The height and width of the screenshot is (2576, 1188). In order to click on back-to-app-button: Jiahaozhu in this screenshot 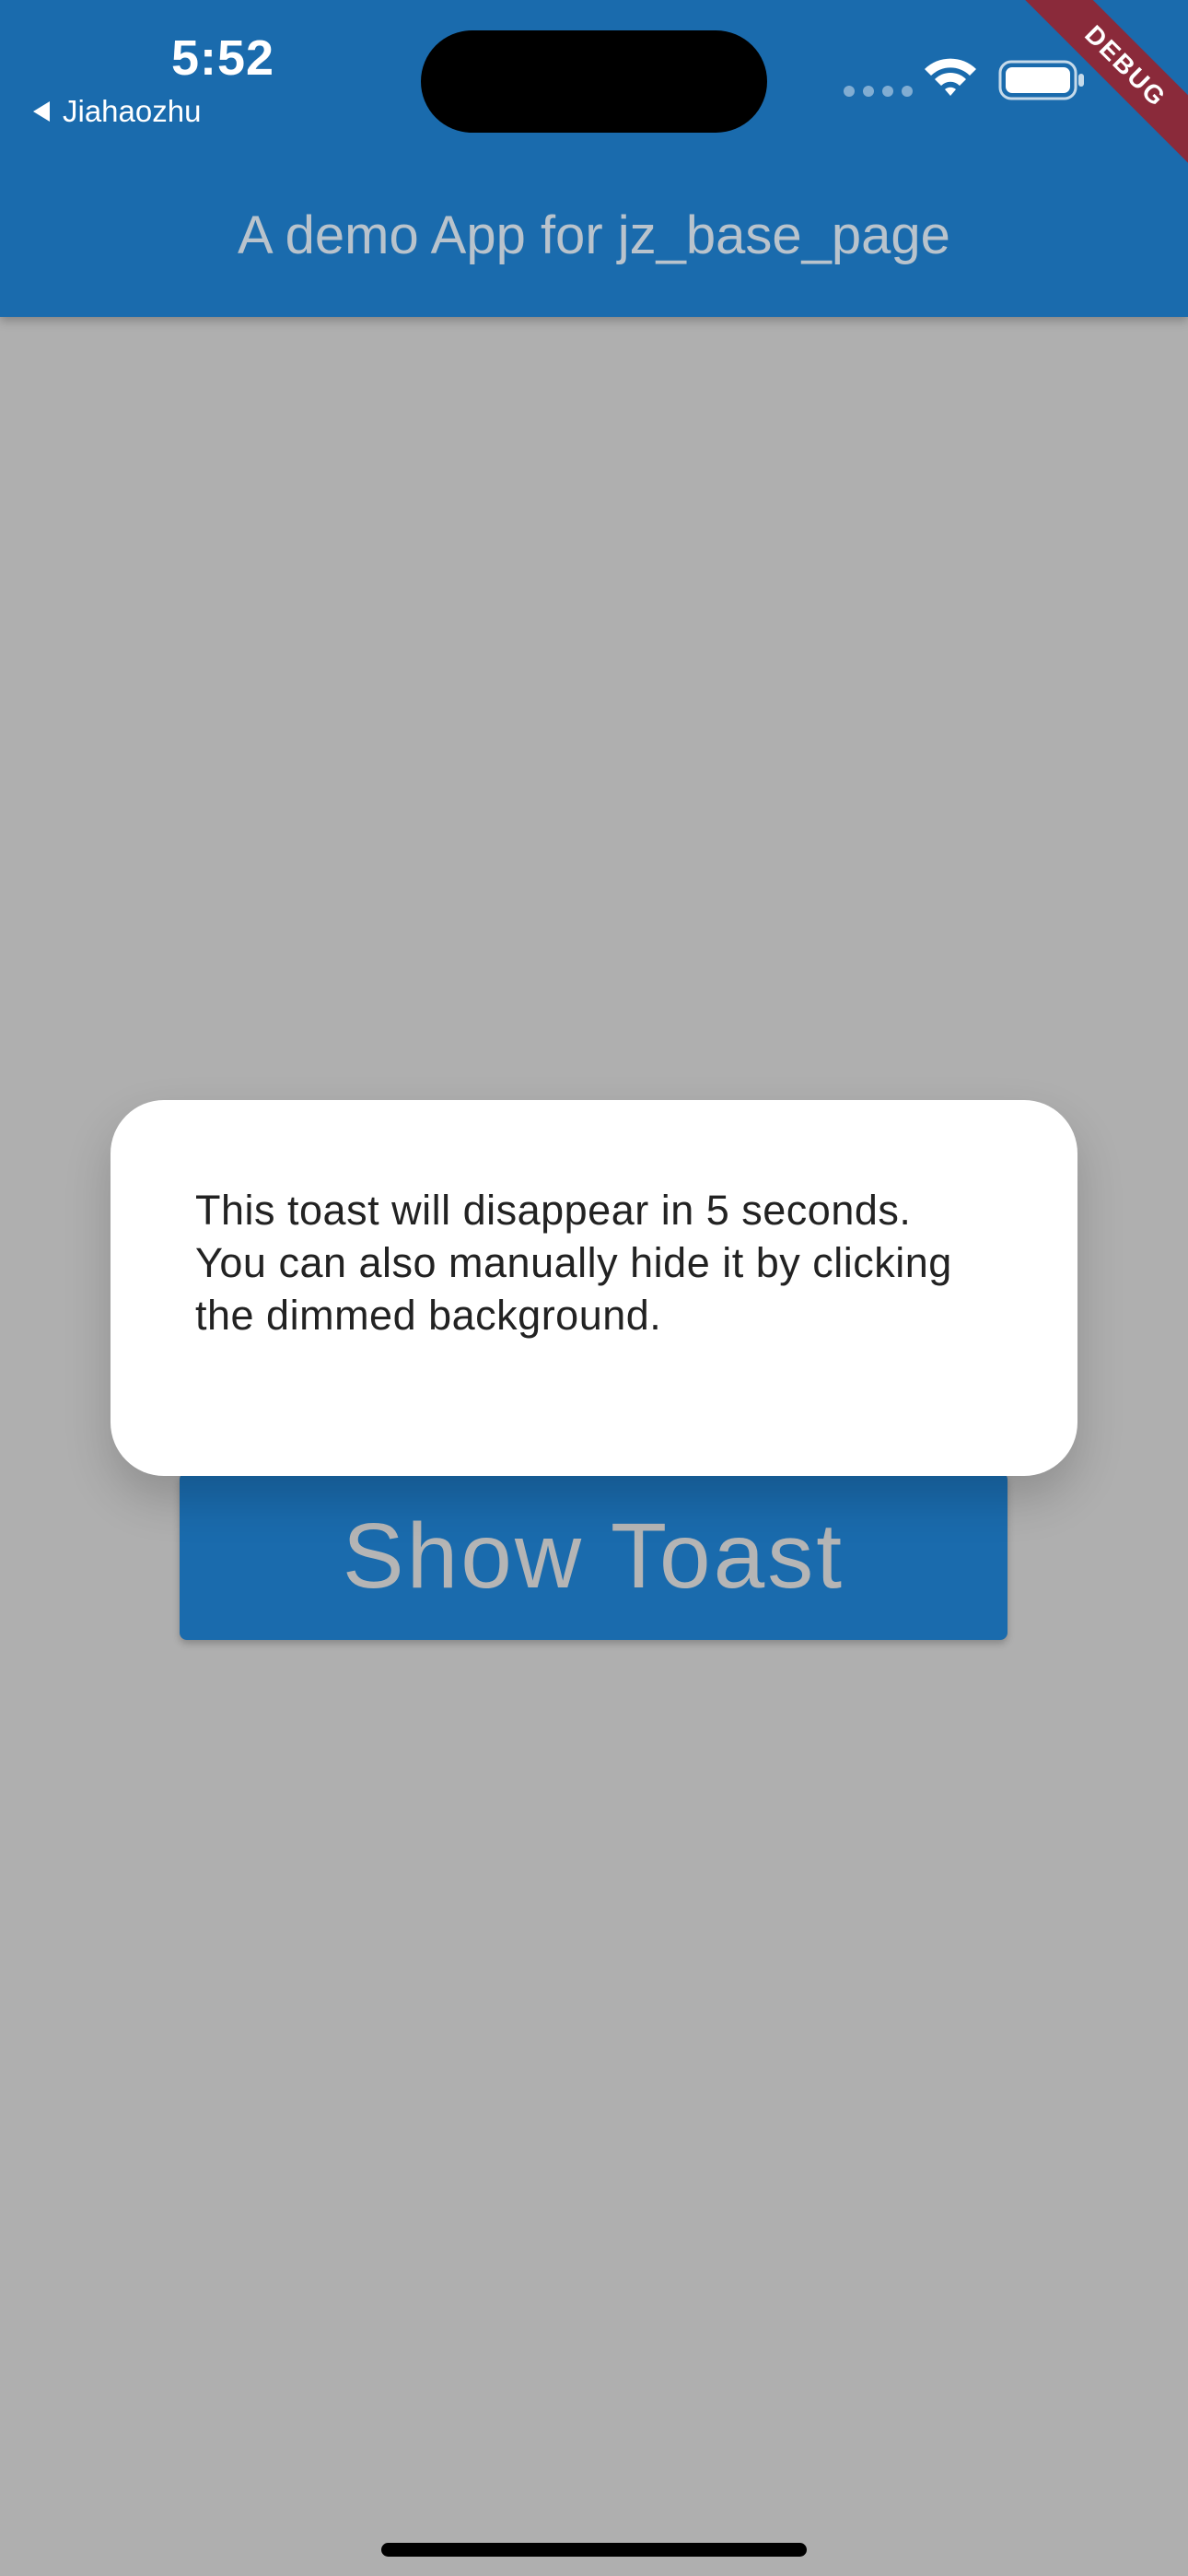, I will do `click(117, 111)`.